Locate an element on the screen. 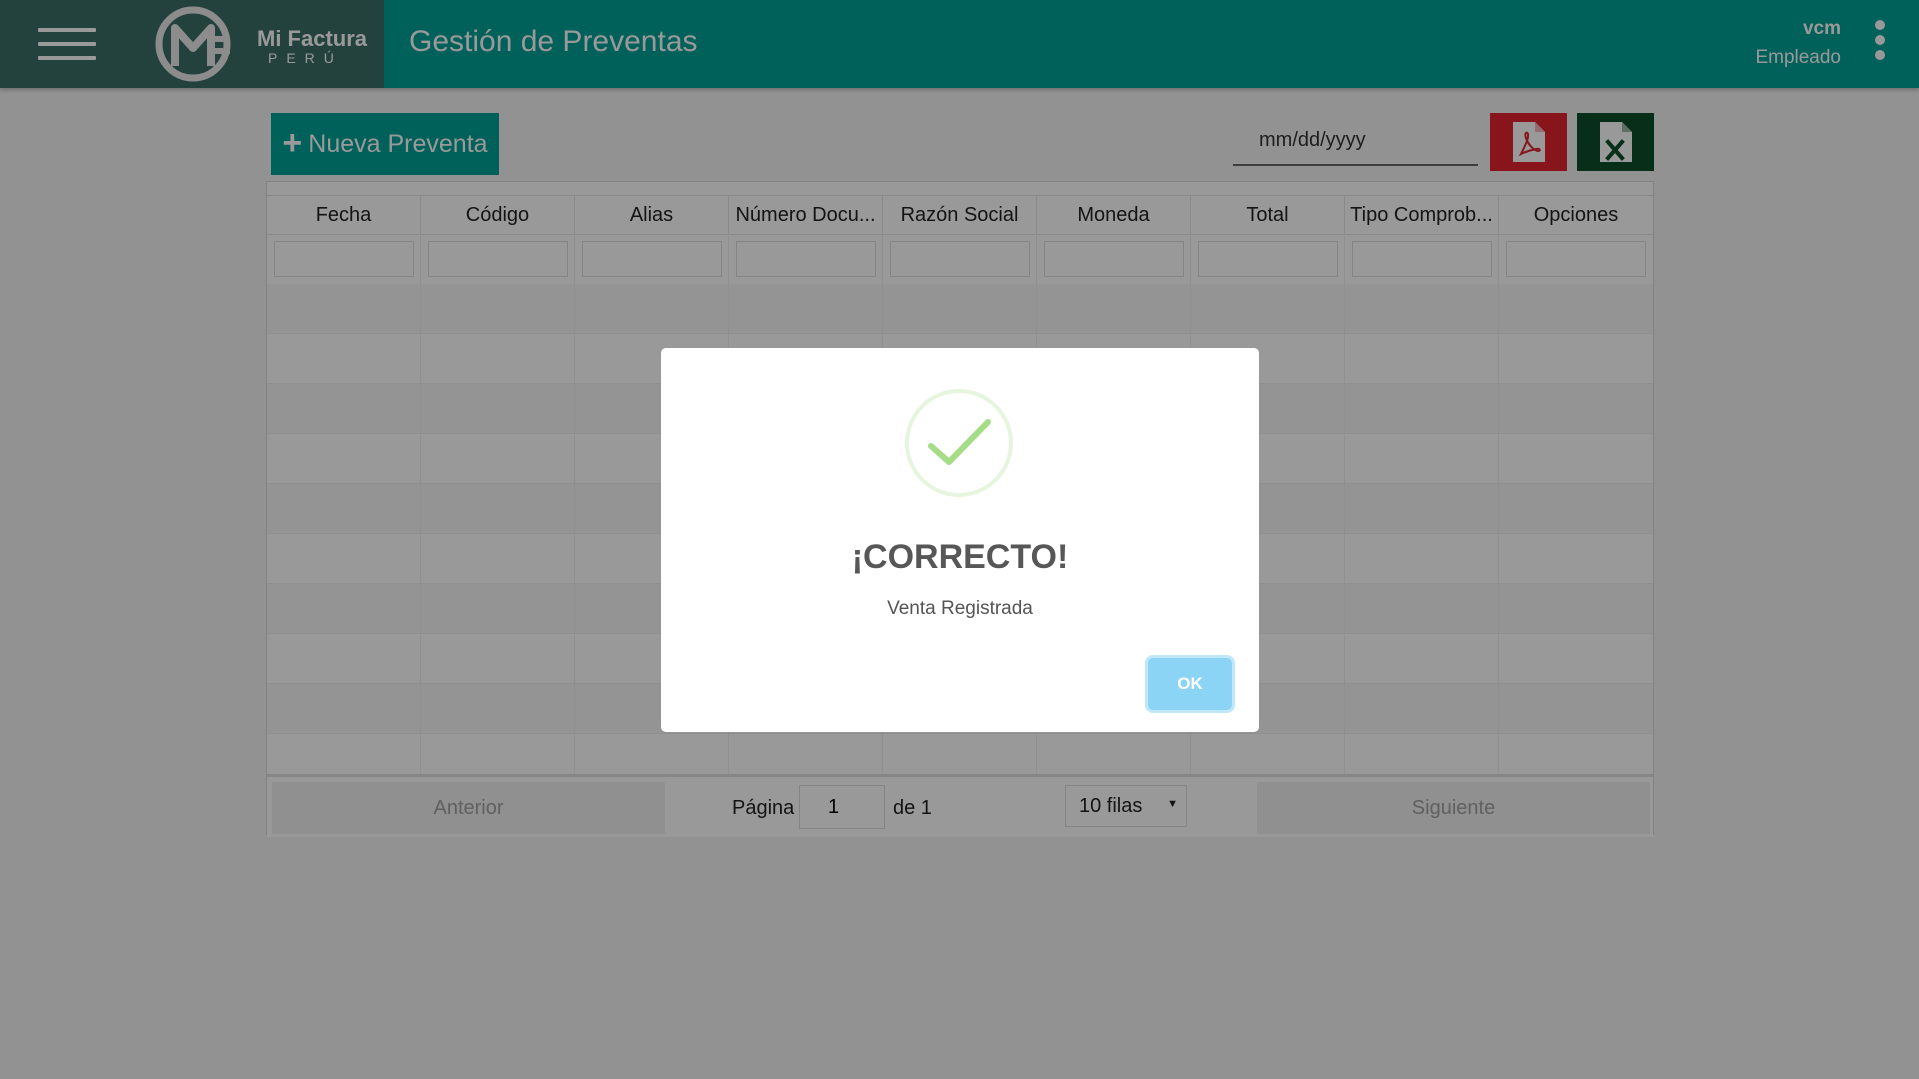  ok-button: OK is located at coordinates (1190, 684).